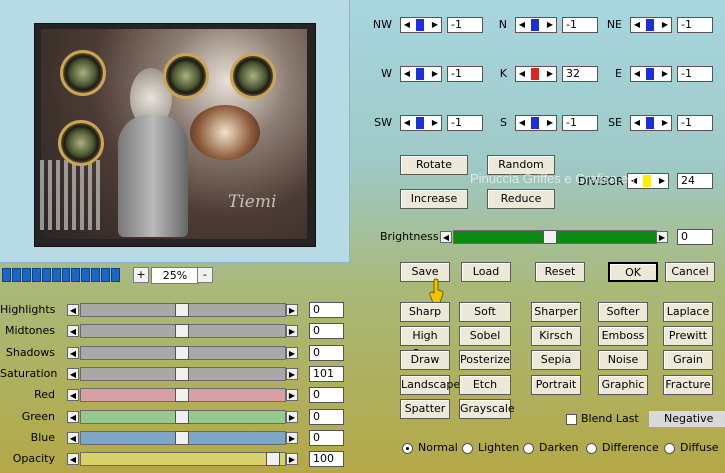 The width and height of the screenshot is (725, 473). I want to click on preset-button: Sepia, so click(556, 360).